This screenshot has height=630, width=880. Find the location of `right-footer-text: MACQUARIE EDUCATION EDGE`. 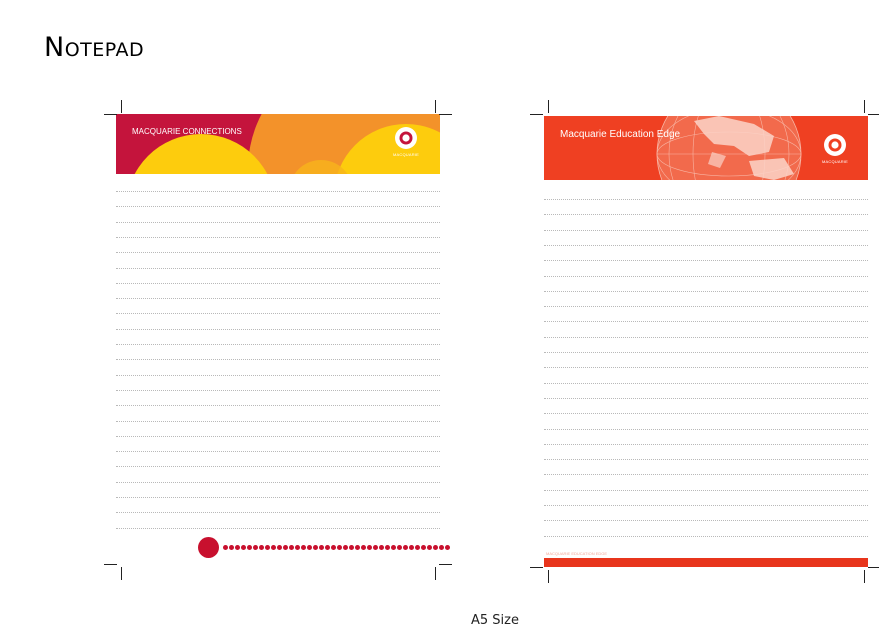

right-footer-text: MACQUARIE EDUCATION EDGE is located at coordinates (577, 553).